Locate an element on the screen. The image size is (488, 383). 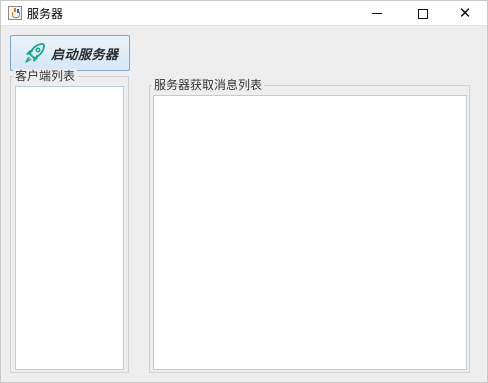
maximize-icon is located at coordinates (423, 13).